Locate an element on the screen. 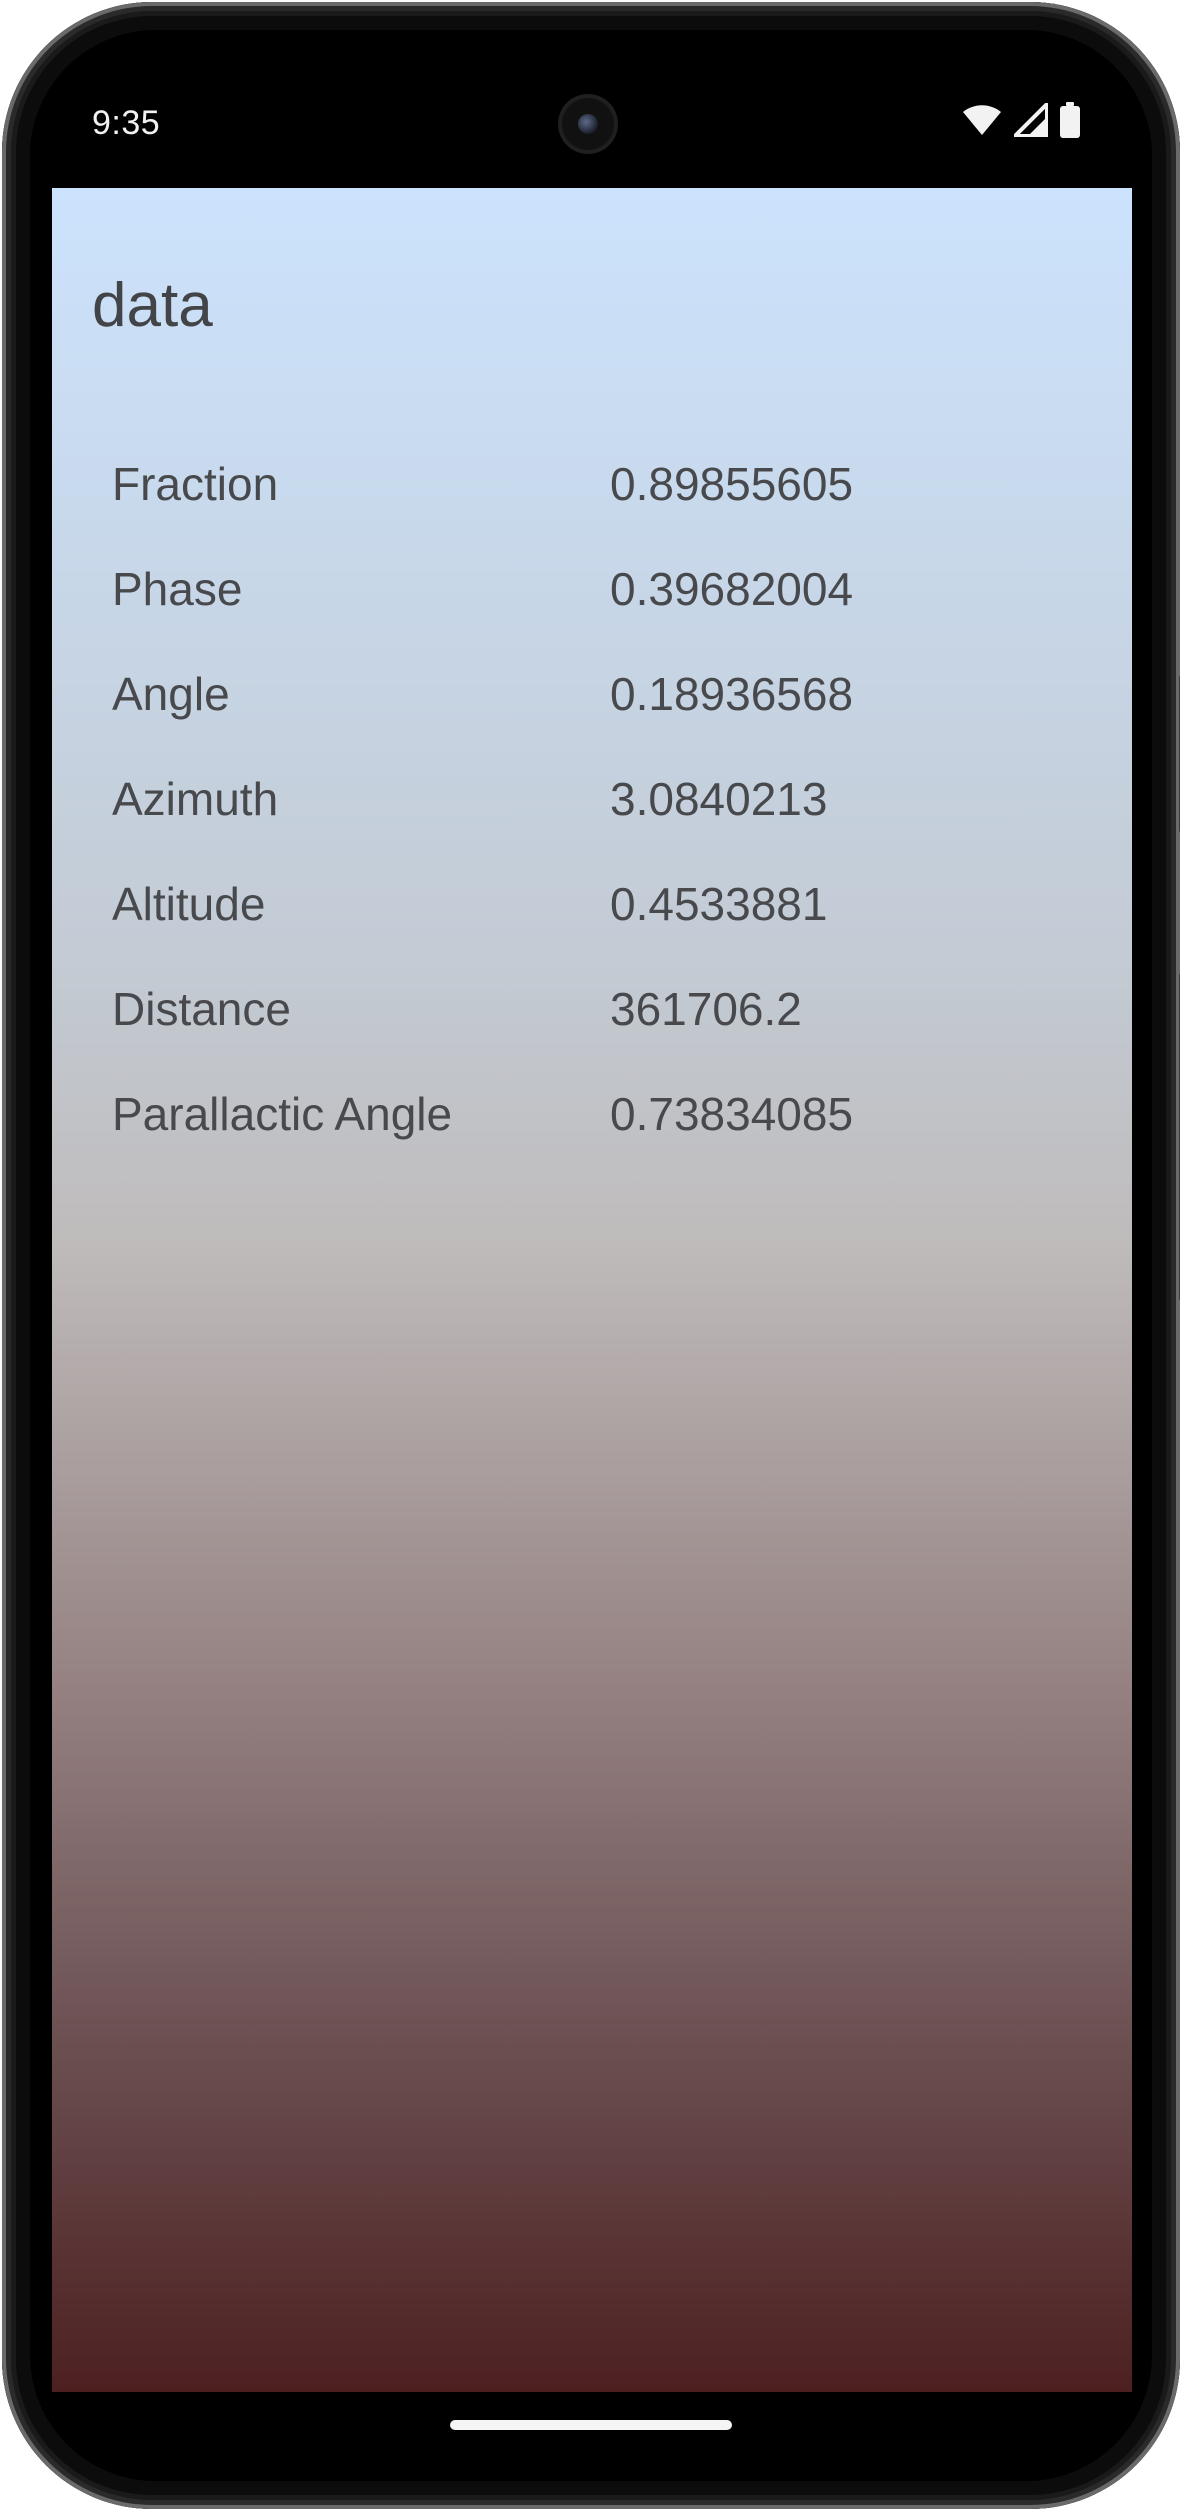  row-value: 361706.2 is located at coordinates (706, 1009).